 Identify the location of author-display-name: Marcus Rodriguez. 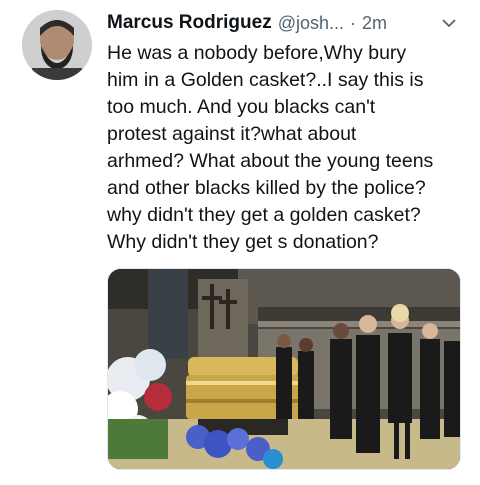
(189, 23).